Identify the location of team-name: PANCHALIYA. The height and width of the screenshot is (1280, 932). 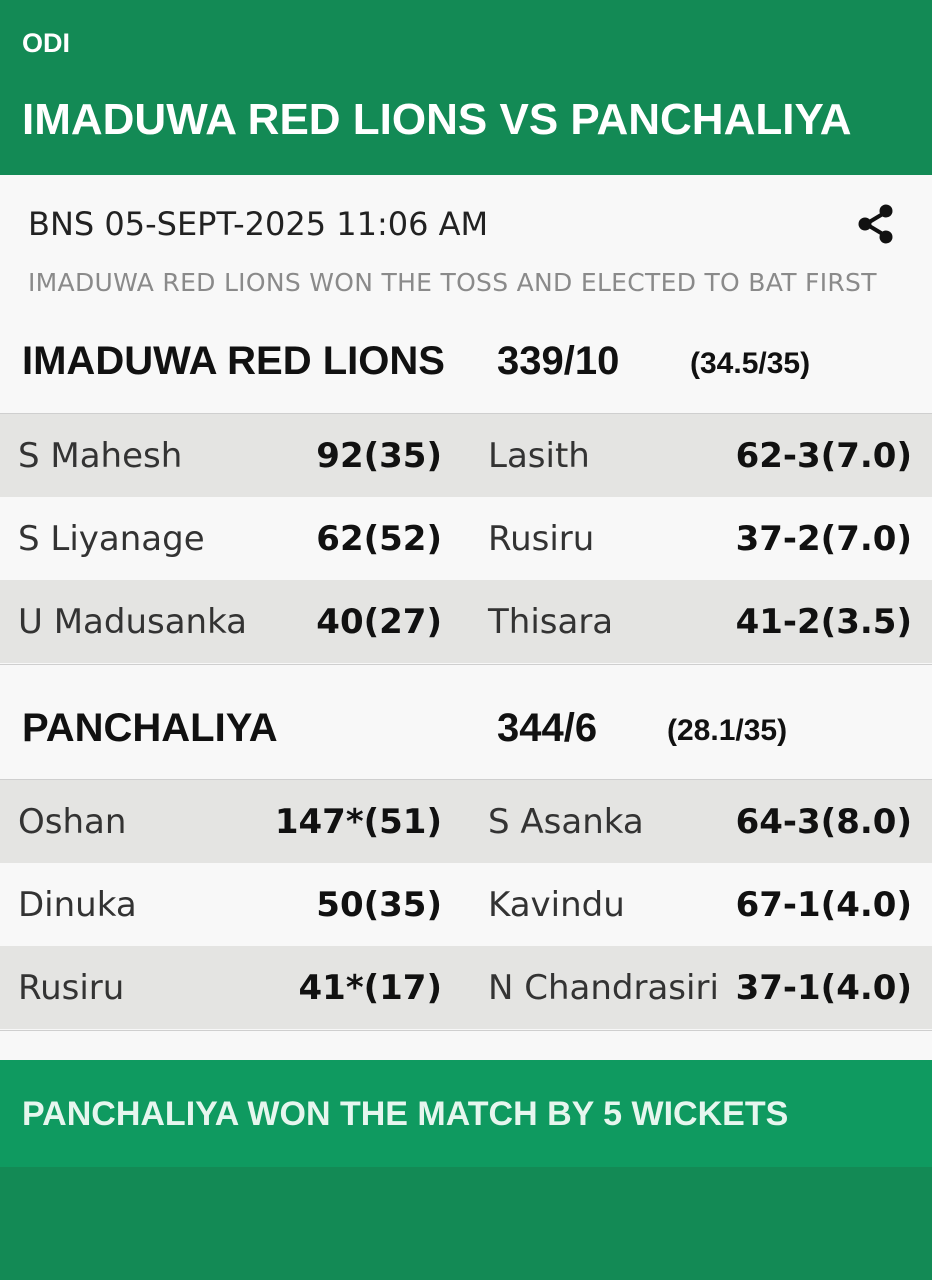
(150, 728).